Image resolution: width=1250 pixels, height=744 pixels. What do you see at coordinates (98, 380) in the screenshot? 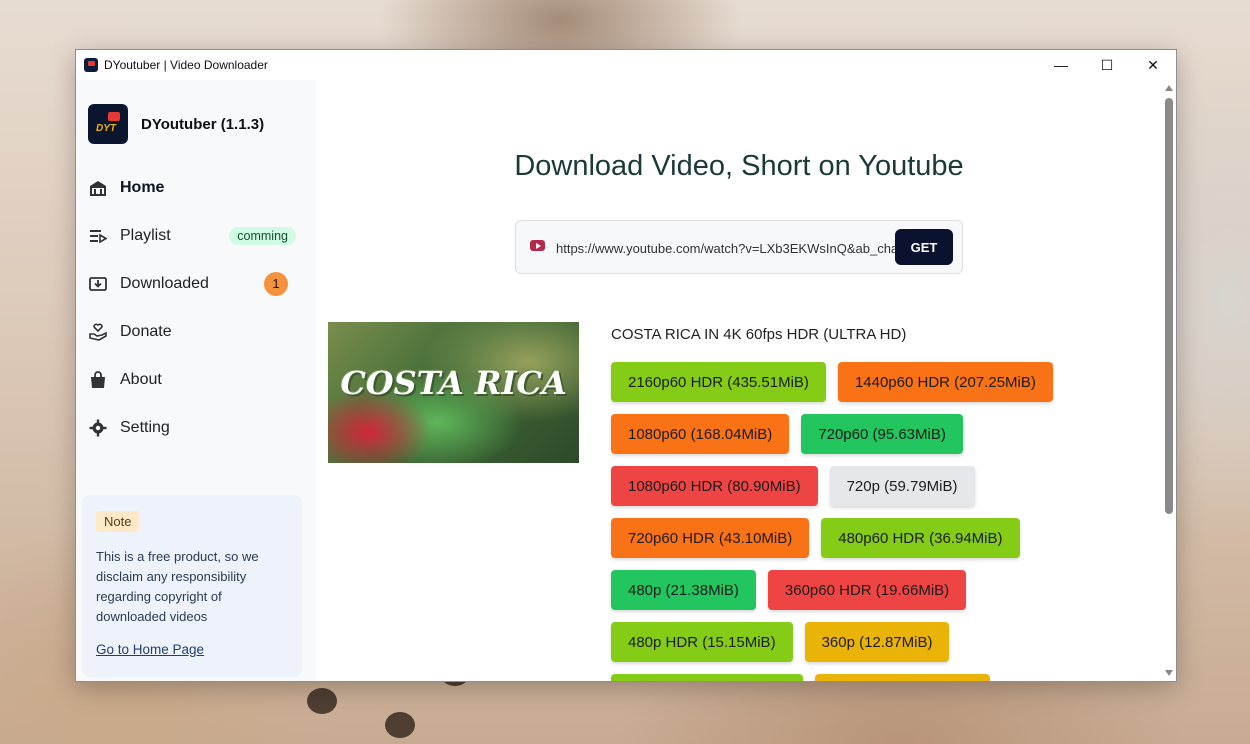
I see `shopping-bag-icon` at bounding box center [98, 380].